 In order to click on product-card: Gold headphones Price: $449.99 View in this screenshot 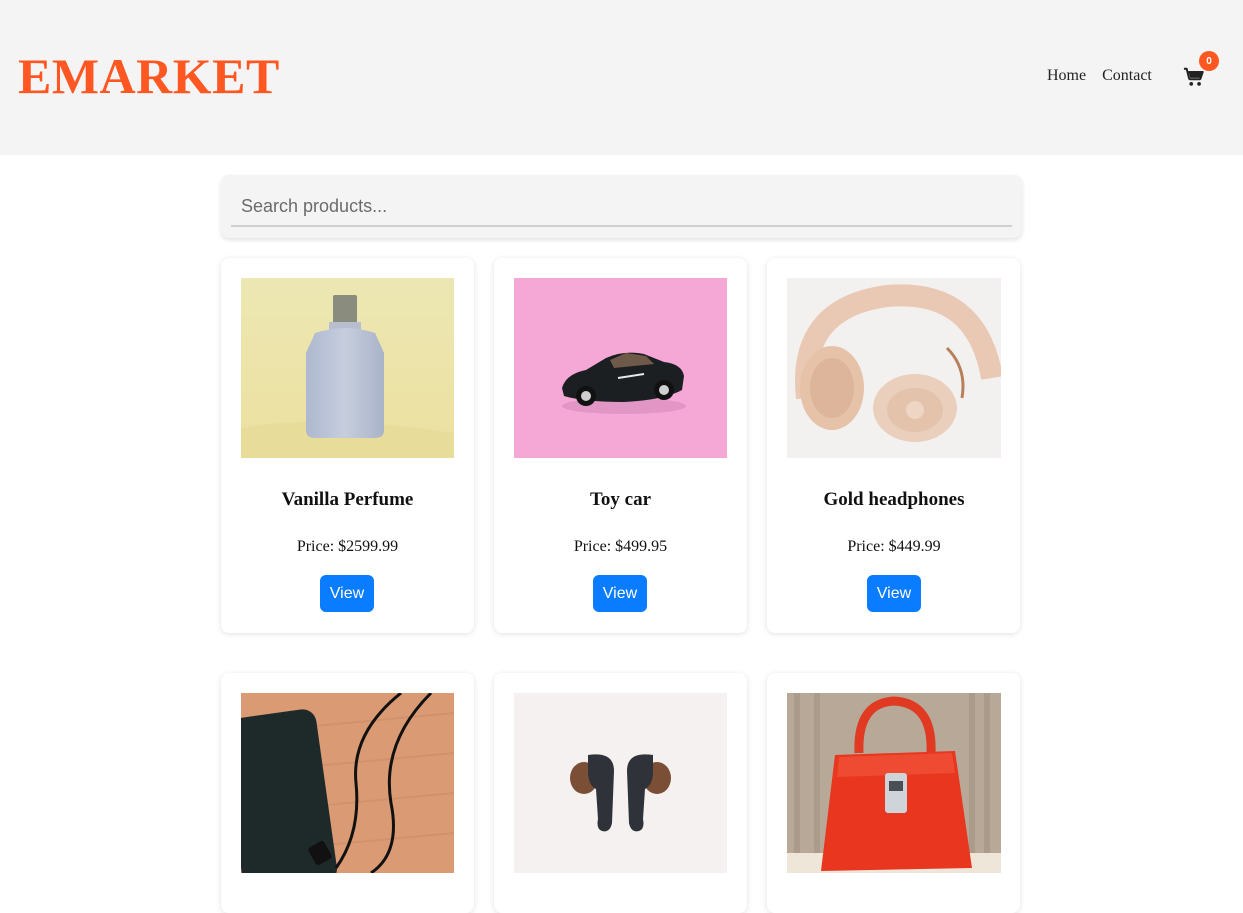, I will do `click(893, 445)`.